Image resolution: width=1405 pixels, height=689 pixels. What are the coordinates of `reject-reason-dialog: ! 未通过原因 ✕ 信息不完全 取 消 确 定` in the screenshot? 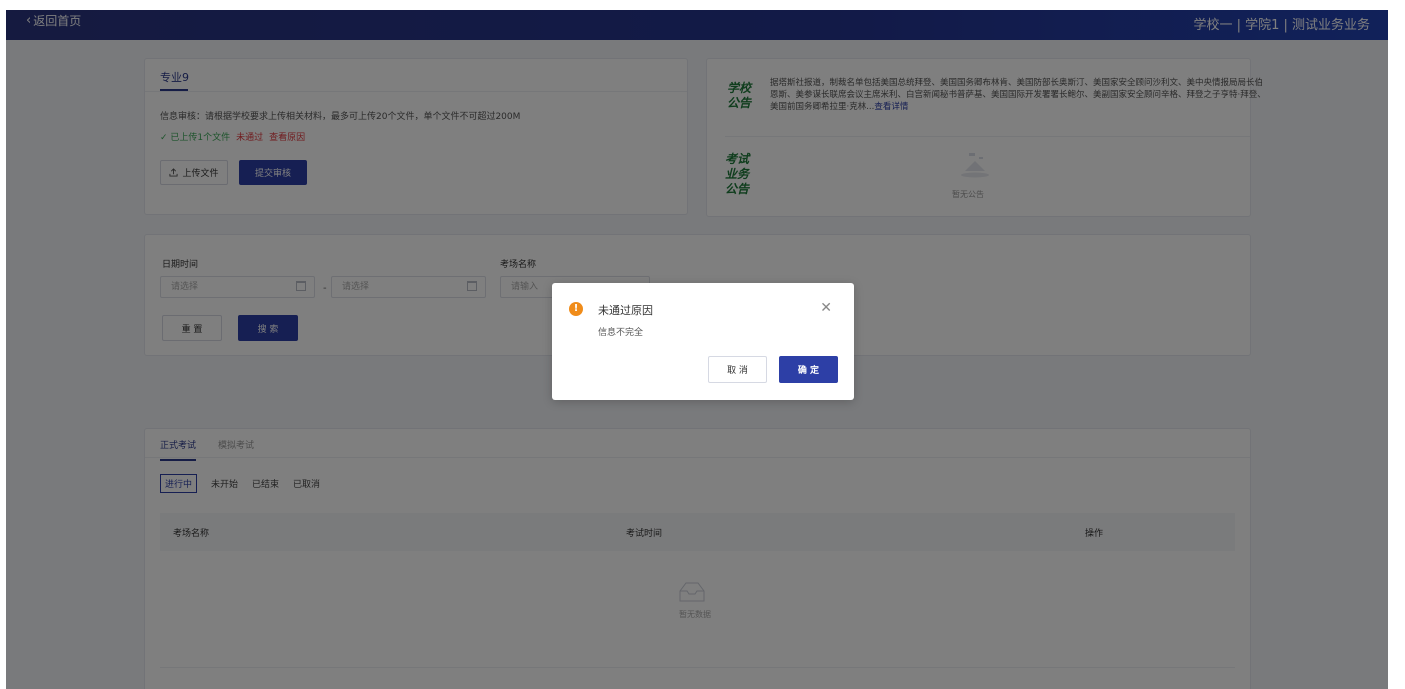 It's located at (703, 341).